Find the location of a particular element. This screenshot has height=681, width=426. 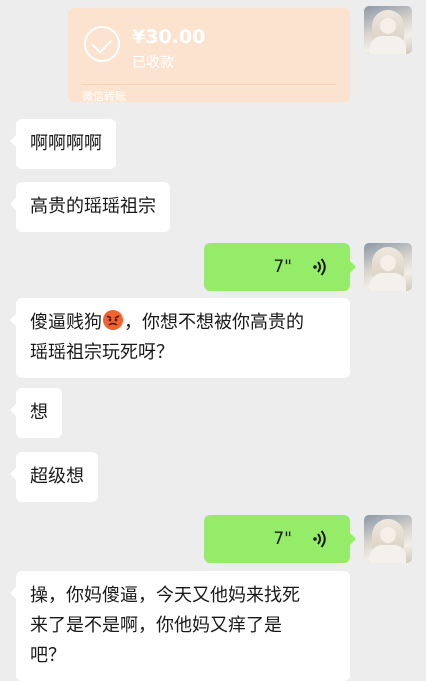

message-text: ，你想不想被你高贵的 is located at coordinates (214, 322).